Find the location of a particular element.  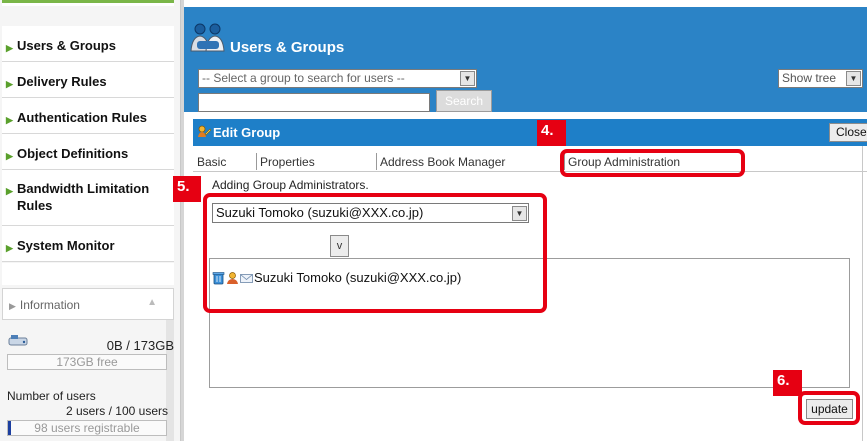

disk-usage-text: 0B / 173GB is located at coordinates (140, 345).